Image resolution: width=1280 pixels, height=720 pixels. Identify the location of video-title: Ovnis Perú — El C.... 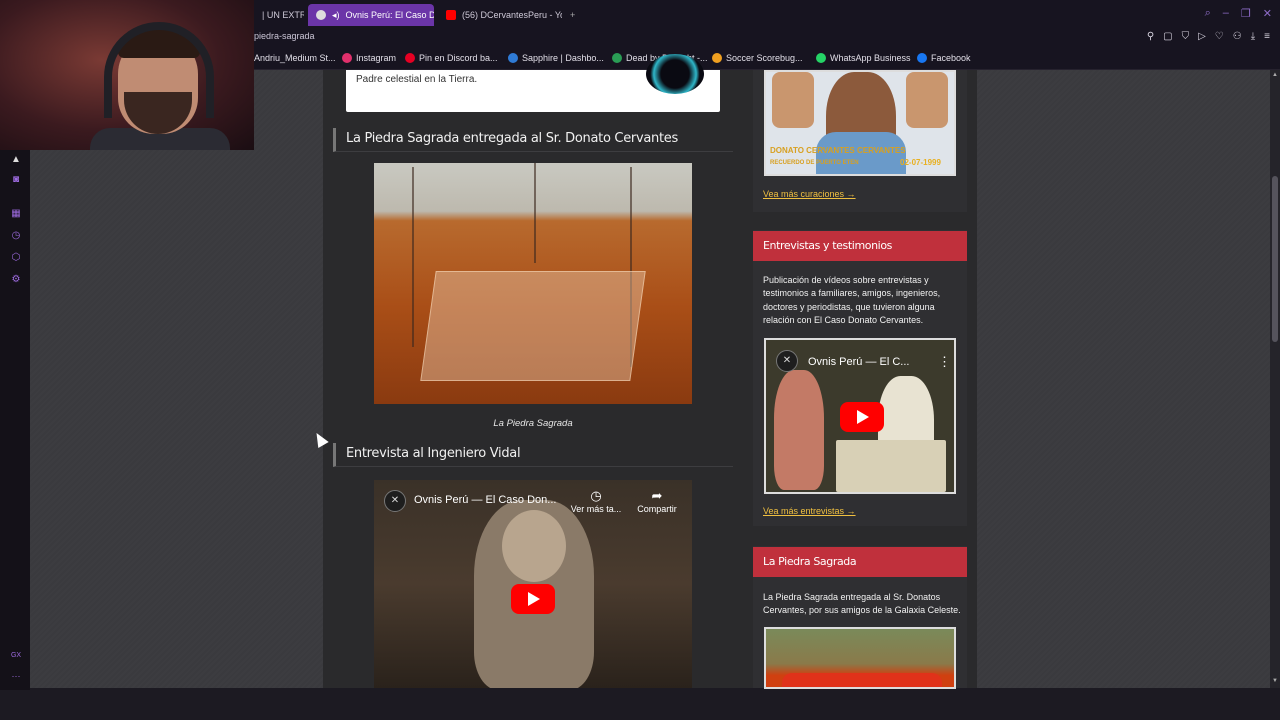
(858, 362).